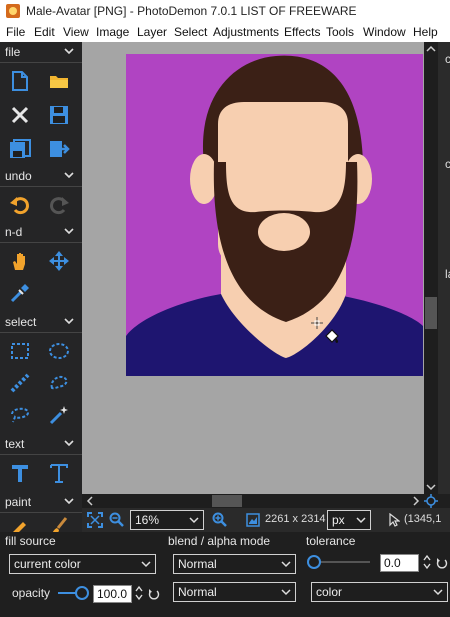 This screenshot has width=450, height=617. Describe the element at coordinates (384, 32) in the screenshot. I see `menu-window: Window` at that location.